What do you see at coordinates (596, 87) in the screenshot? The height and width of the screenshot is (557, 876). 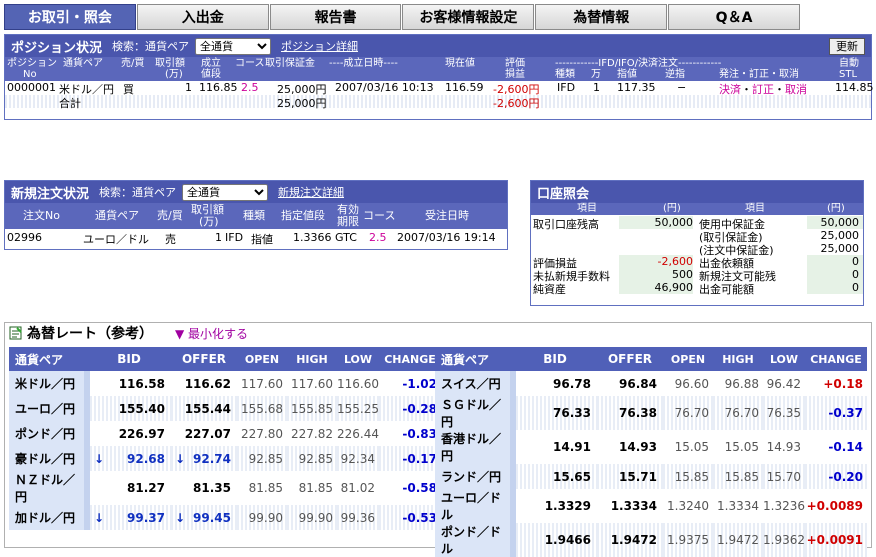 I see `pos-qty: 1` at bounding box center [596, 87].